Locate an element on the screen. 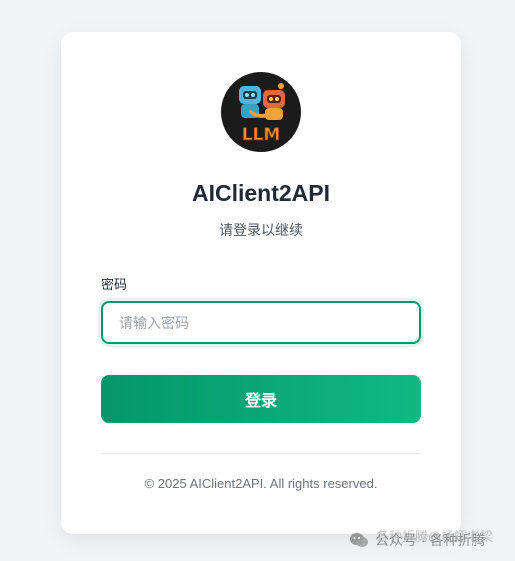 The height and width of the screenshot is (561, 515). watermark-front: 公众号 · 各种折腾 is located at coordinates (417, 540).